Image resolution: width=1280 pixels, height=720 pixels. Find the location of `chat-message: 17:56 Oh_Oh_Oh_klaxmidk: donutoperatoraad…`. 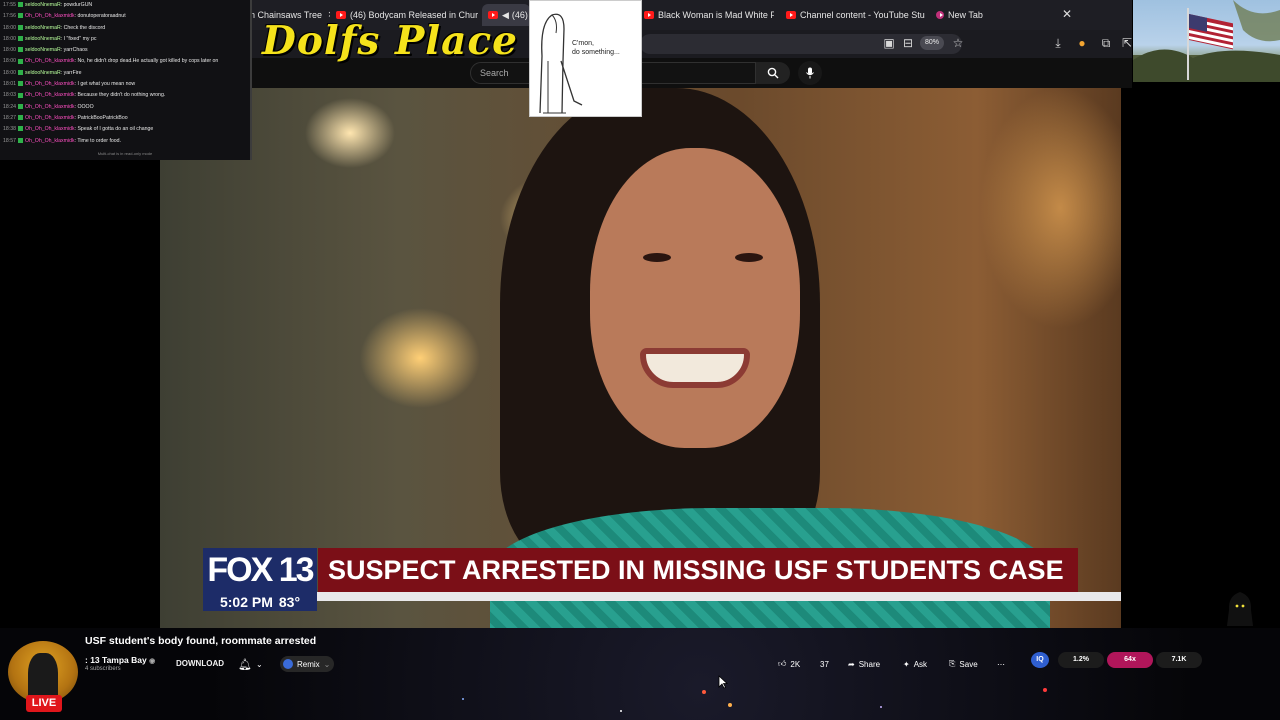

chat-message: 17:56 Oh_Oh_Oh_klaxmidk: donutoperatoraad… is located at coordinates (125, 16).